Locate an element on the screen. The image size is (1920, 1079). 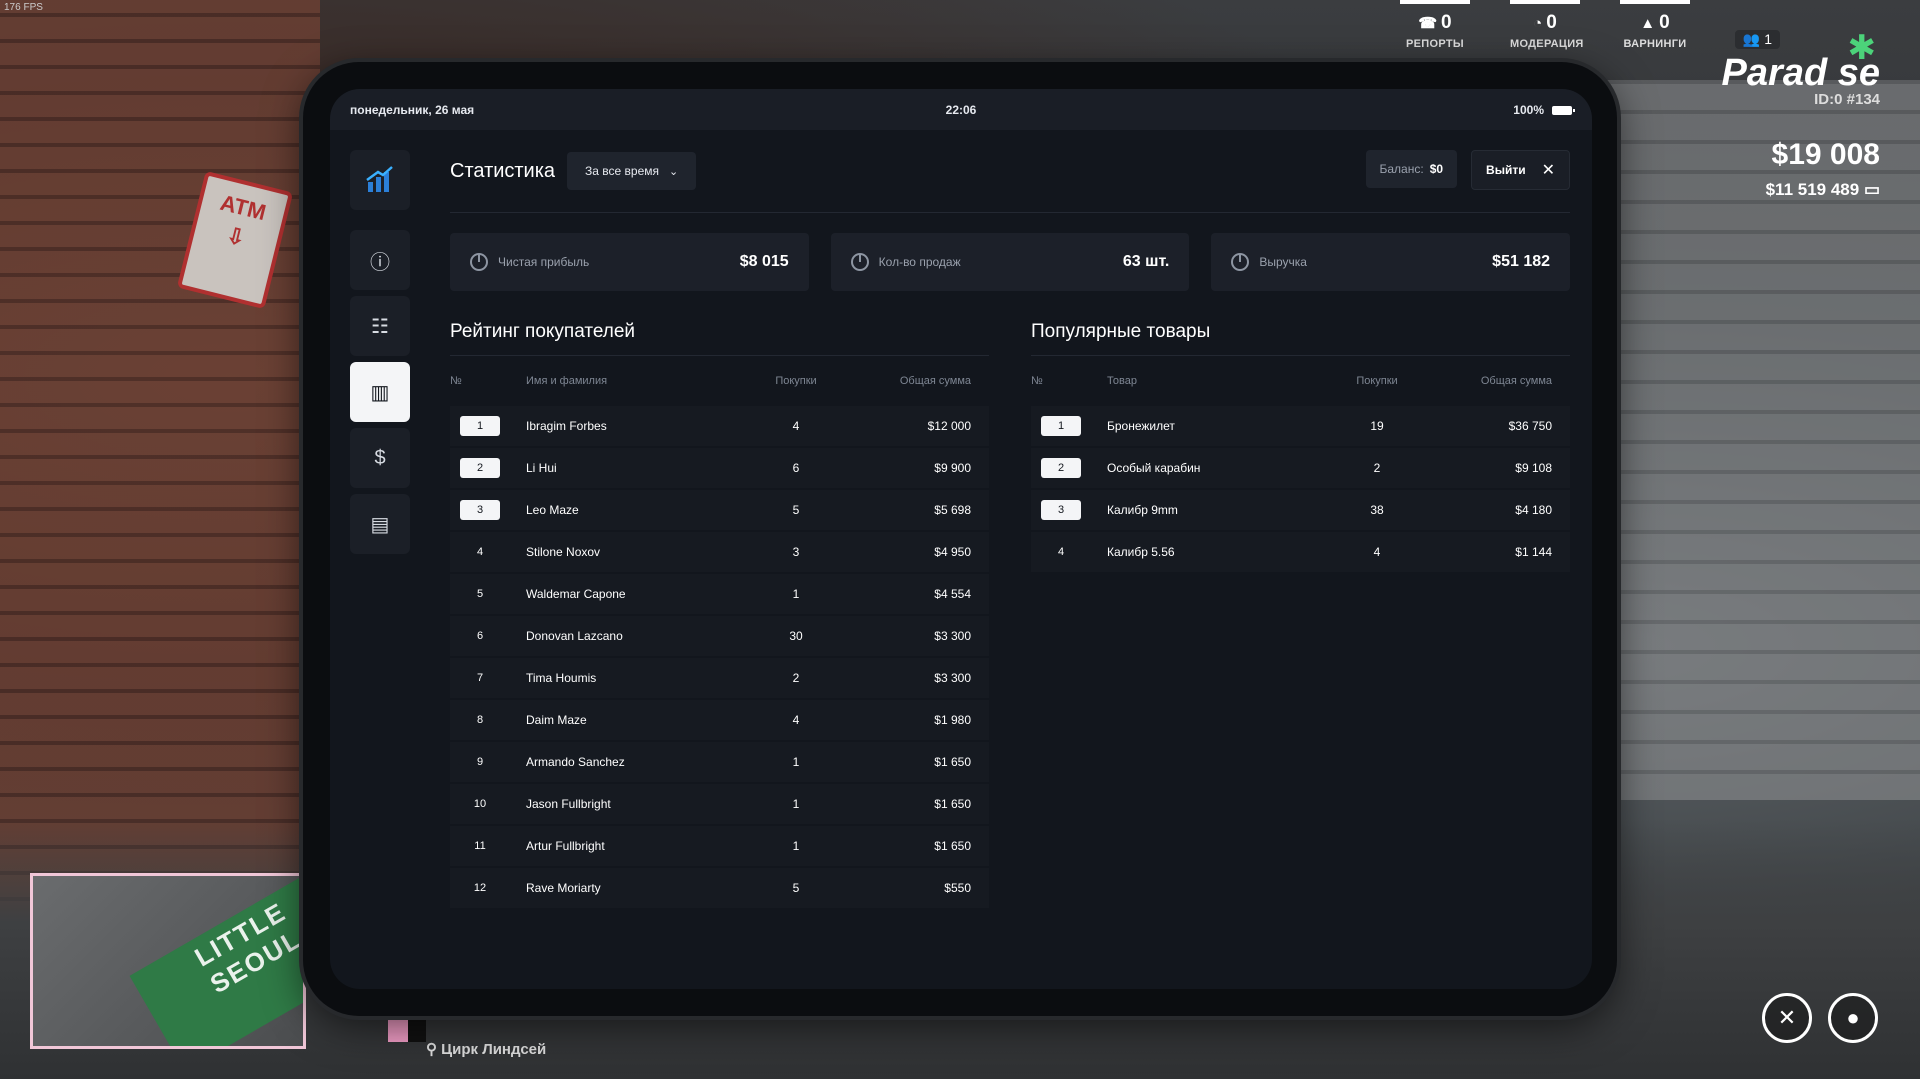
sidebar-item-orders: ▤ is located at coordinates (380, 524).